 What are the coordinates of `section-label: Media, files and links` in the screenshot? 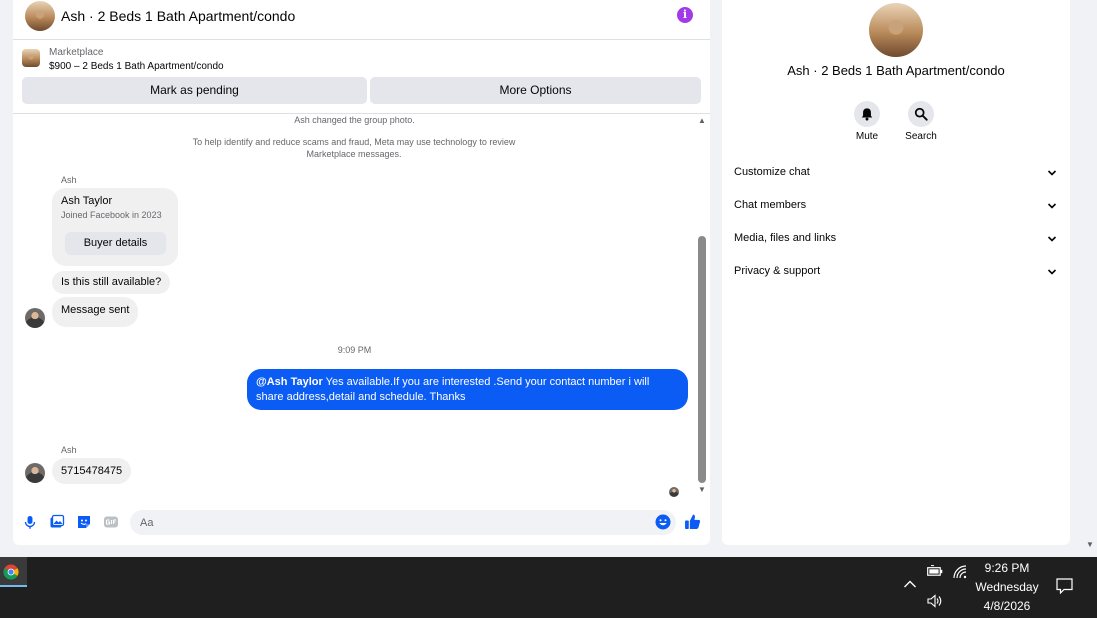 It's located at (785, 238).